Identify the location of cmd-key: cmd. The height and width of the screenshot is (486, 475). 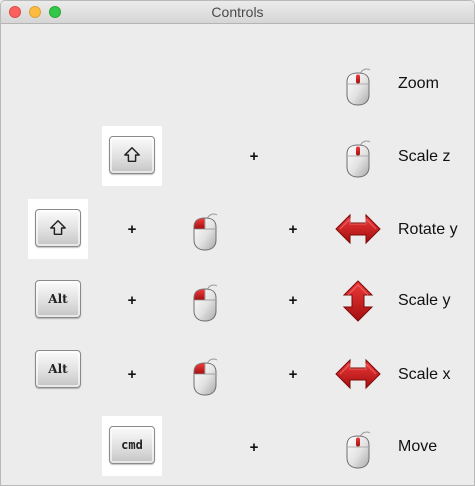
(132, 445).